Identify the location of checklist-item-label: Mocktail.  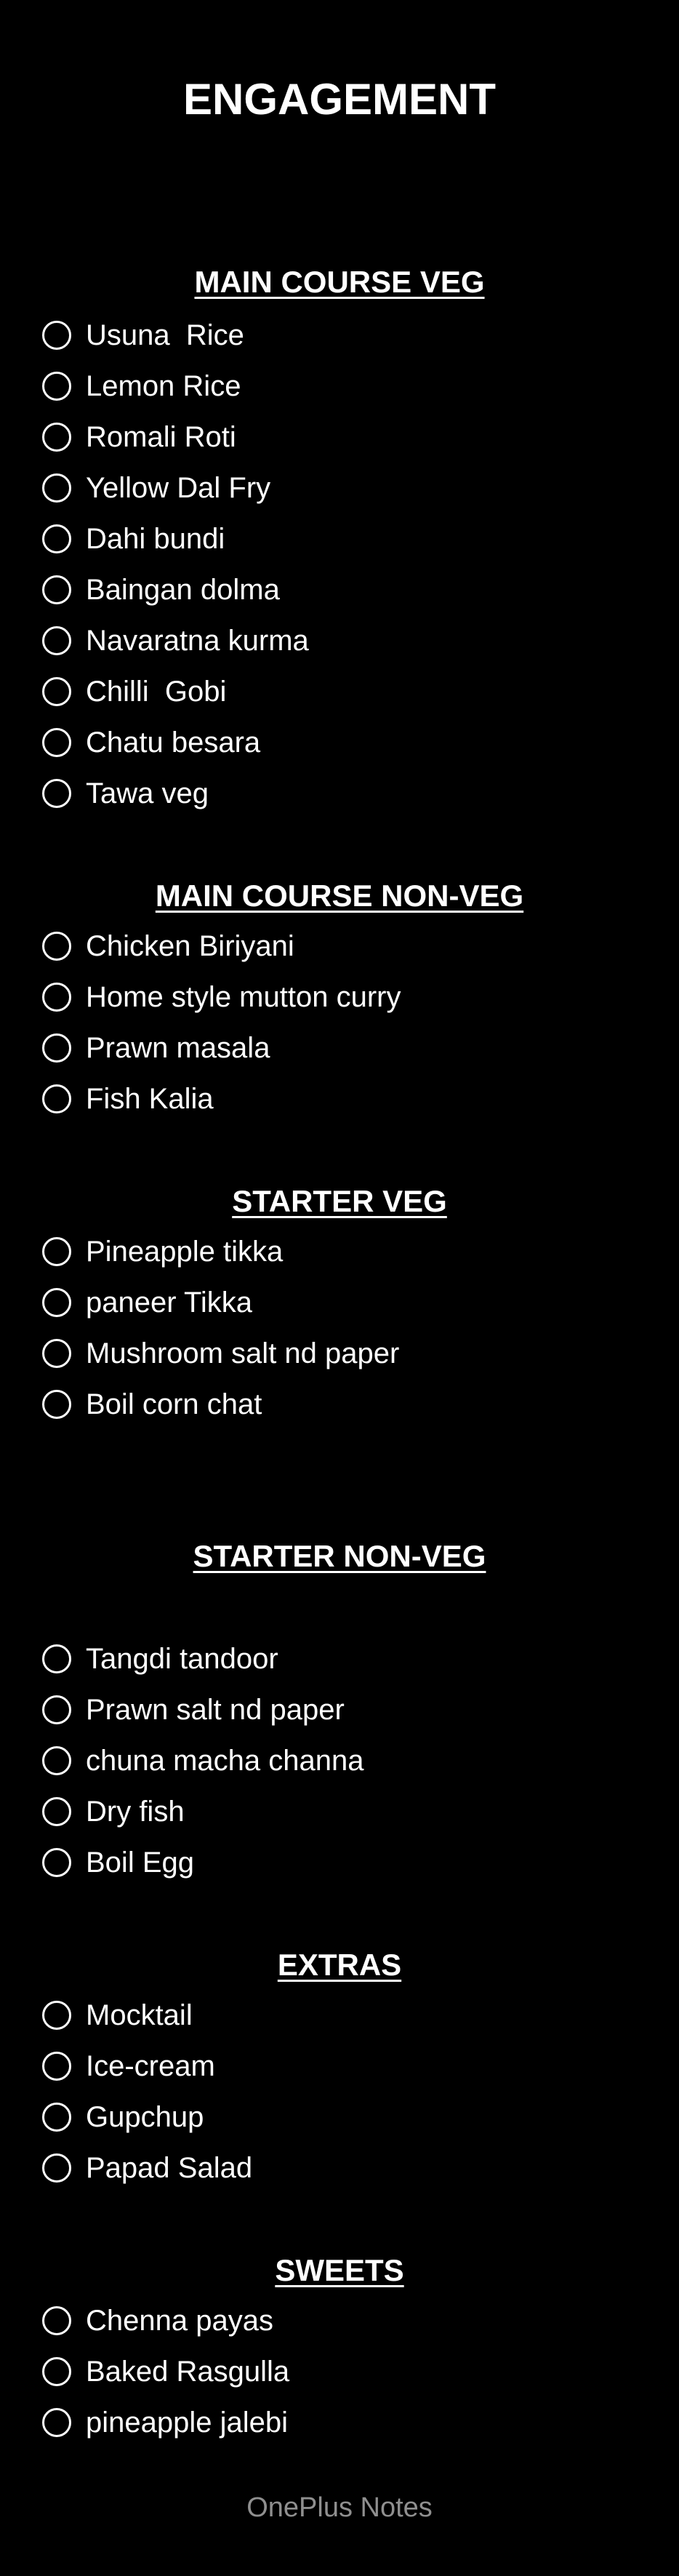
(140, 2015).